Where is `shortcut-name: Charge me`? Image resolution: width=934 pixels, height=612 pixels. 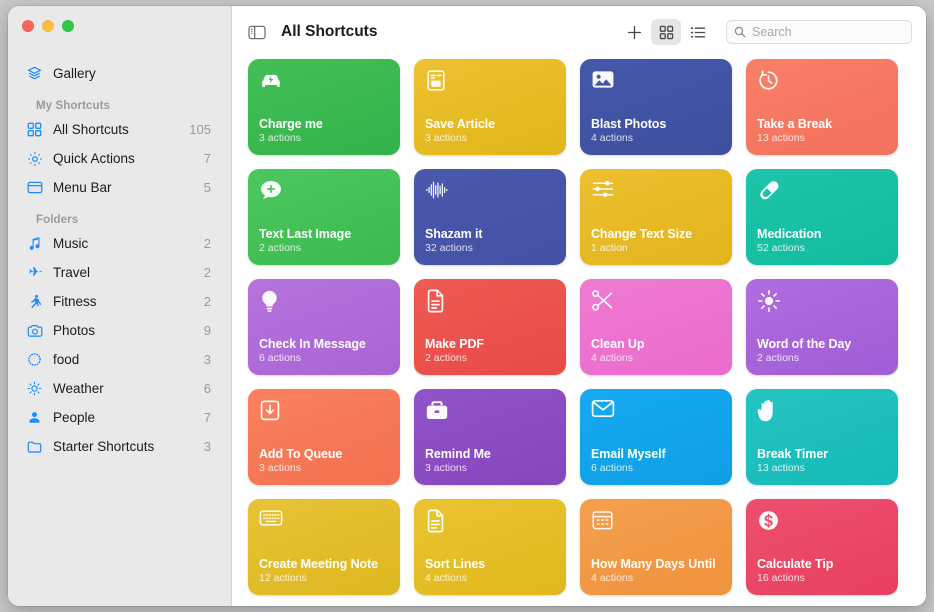 shortcut-name: Charge me is located at coordinates (291, 124).